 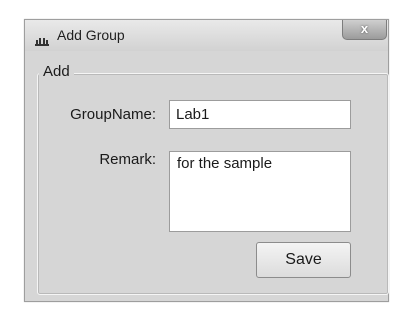 I want to click on title-bar: Add Group x, so click(x=206, y=35).